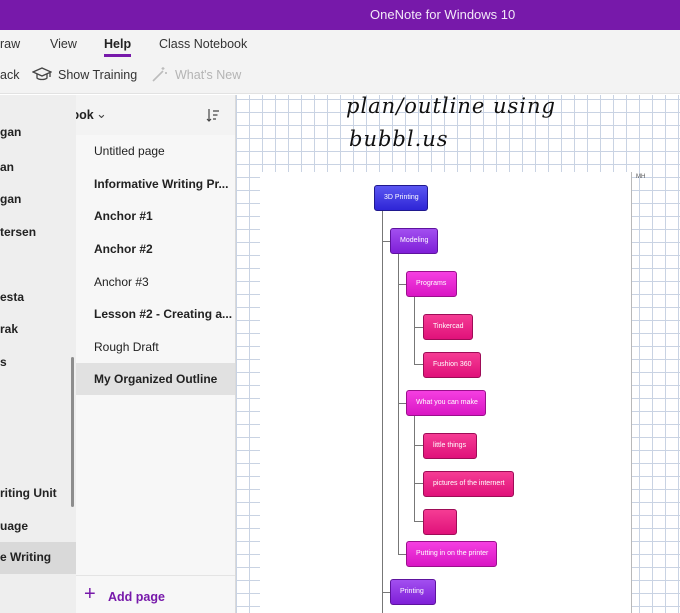  Describe the element at coordinates (213, 115) in the screenshot. I see `sort-icon` at that location.